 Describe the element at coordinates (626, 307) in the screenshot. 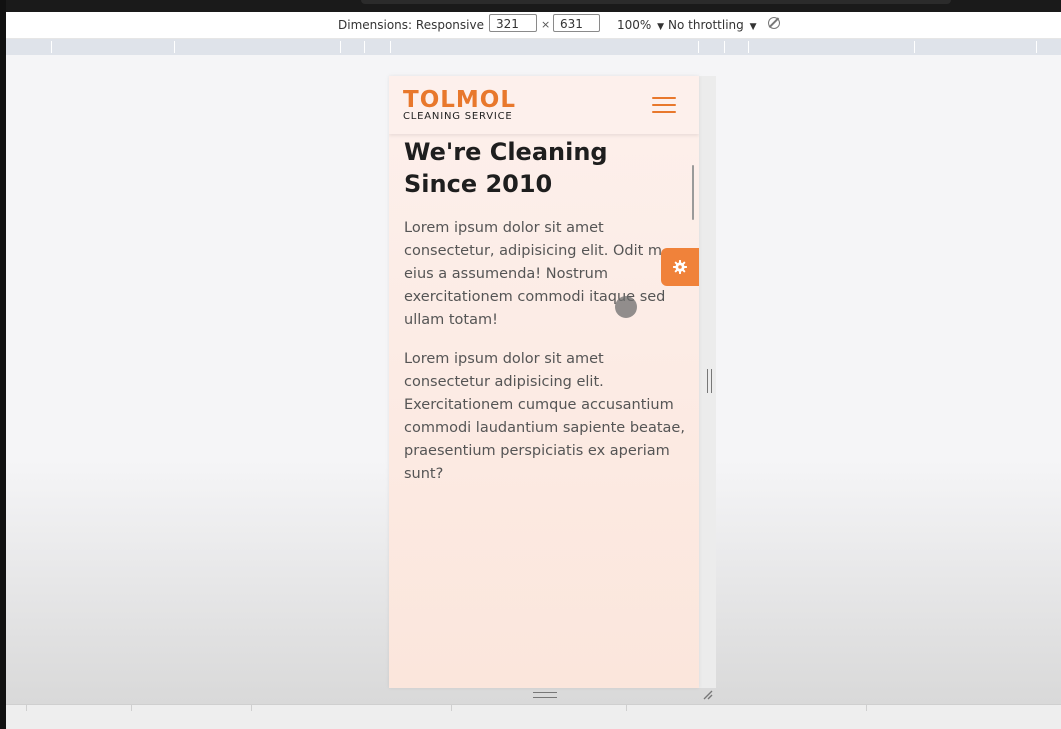

I see `cursor-indicator` at that location.